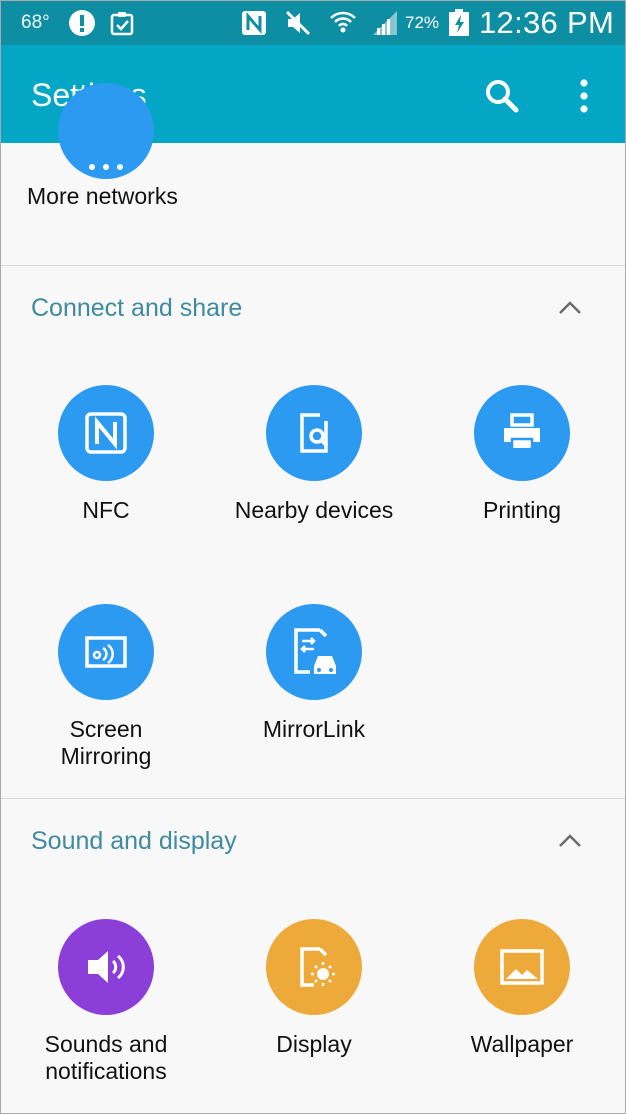  Describe the element at coordinates (522, 433) in the screenshot. I see `printer-icon` at that location.